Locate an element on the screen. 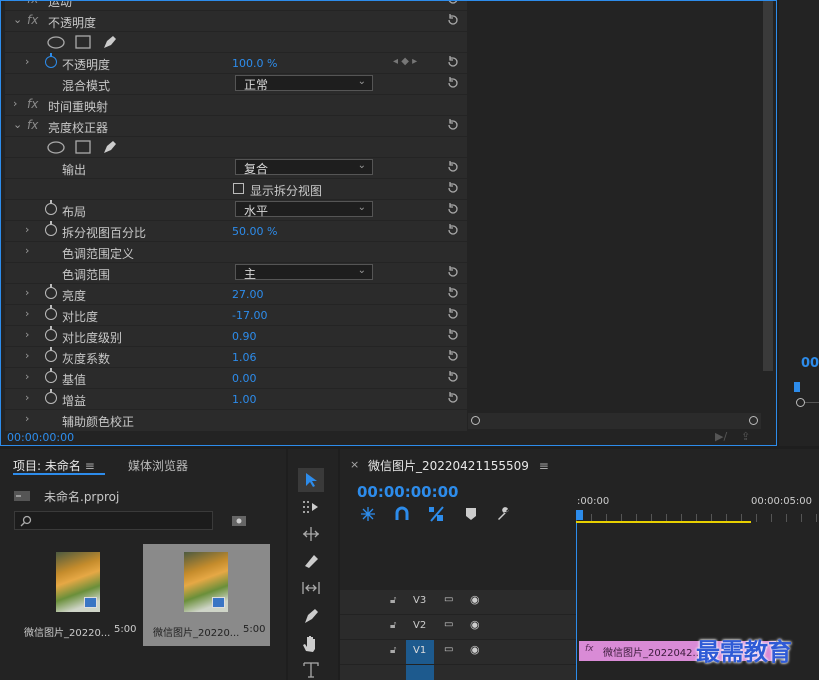  effect-row-motion: › fx 运动 is located at coordinates (236, 6).